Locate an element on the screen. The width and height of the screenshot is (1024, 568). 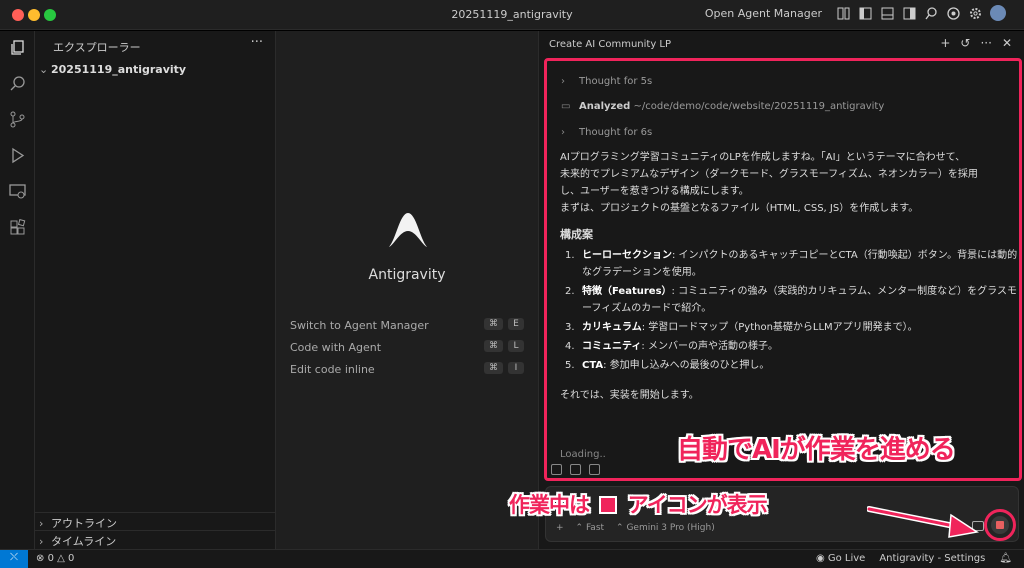
thought-toggle: › Thought for 6s is located at coordinates (606, 132).